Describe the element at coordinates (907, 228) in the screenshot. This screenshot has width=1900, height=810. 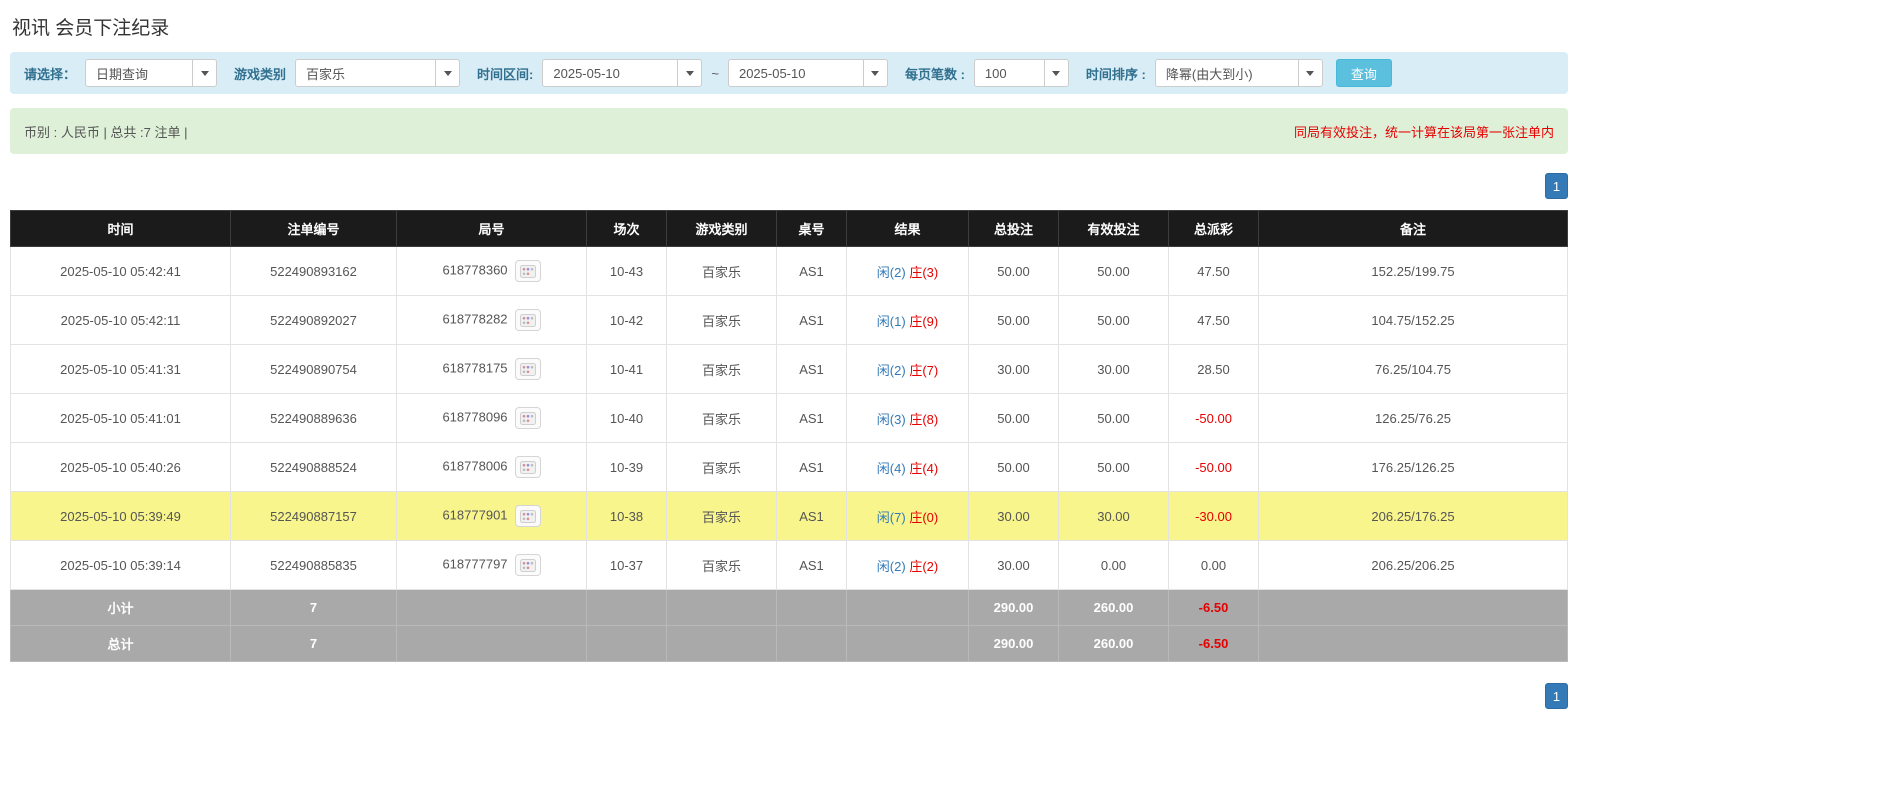
I see `column-header: 结果` at that location.